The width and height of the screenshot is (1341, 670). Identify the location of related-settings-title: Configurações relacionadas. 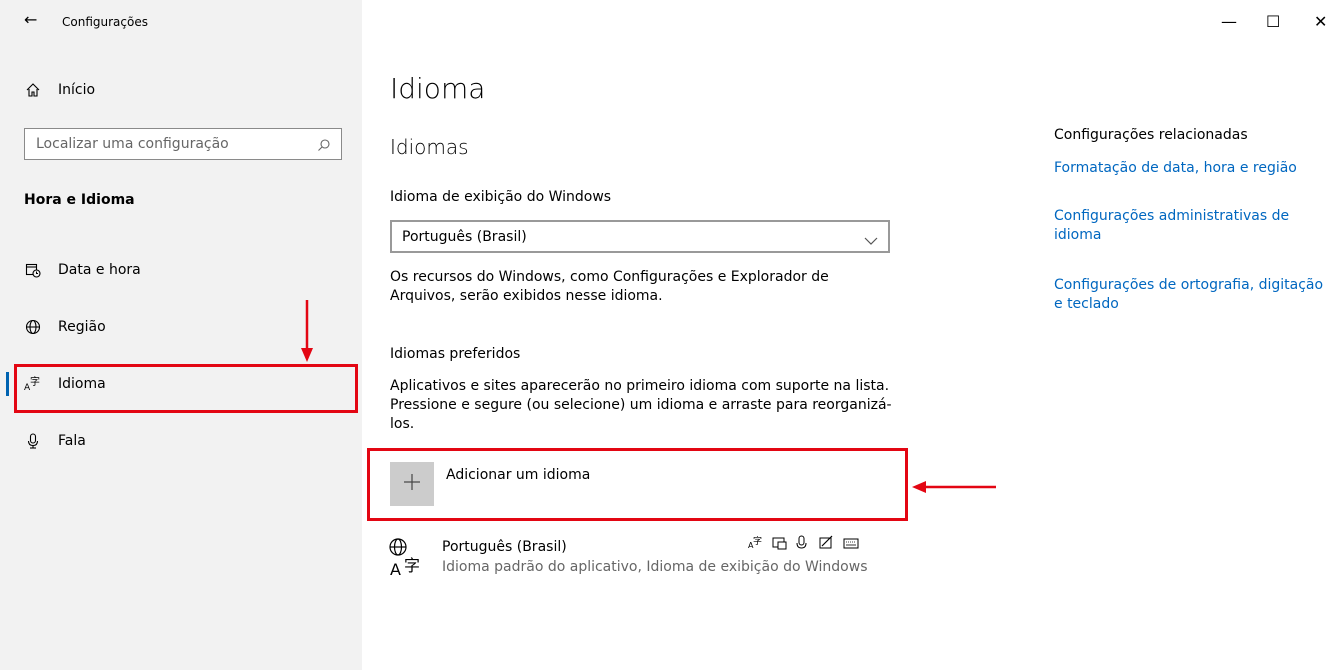
(1151, 135).